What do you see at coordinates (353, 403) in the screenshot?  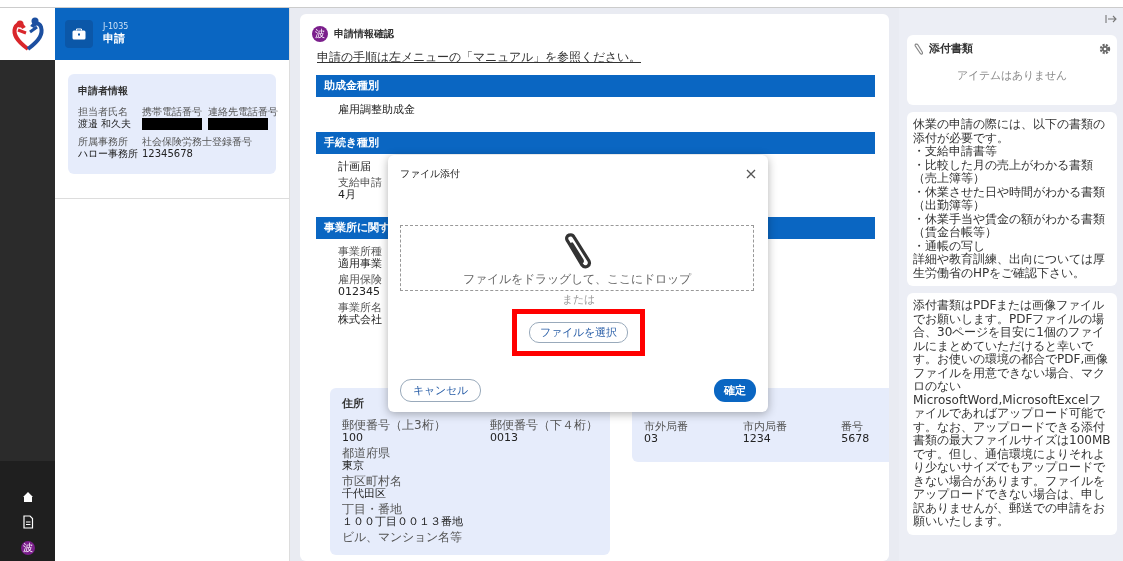 I see `card-title: 住所` at bounding box center [353, 403].